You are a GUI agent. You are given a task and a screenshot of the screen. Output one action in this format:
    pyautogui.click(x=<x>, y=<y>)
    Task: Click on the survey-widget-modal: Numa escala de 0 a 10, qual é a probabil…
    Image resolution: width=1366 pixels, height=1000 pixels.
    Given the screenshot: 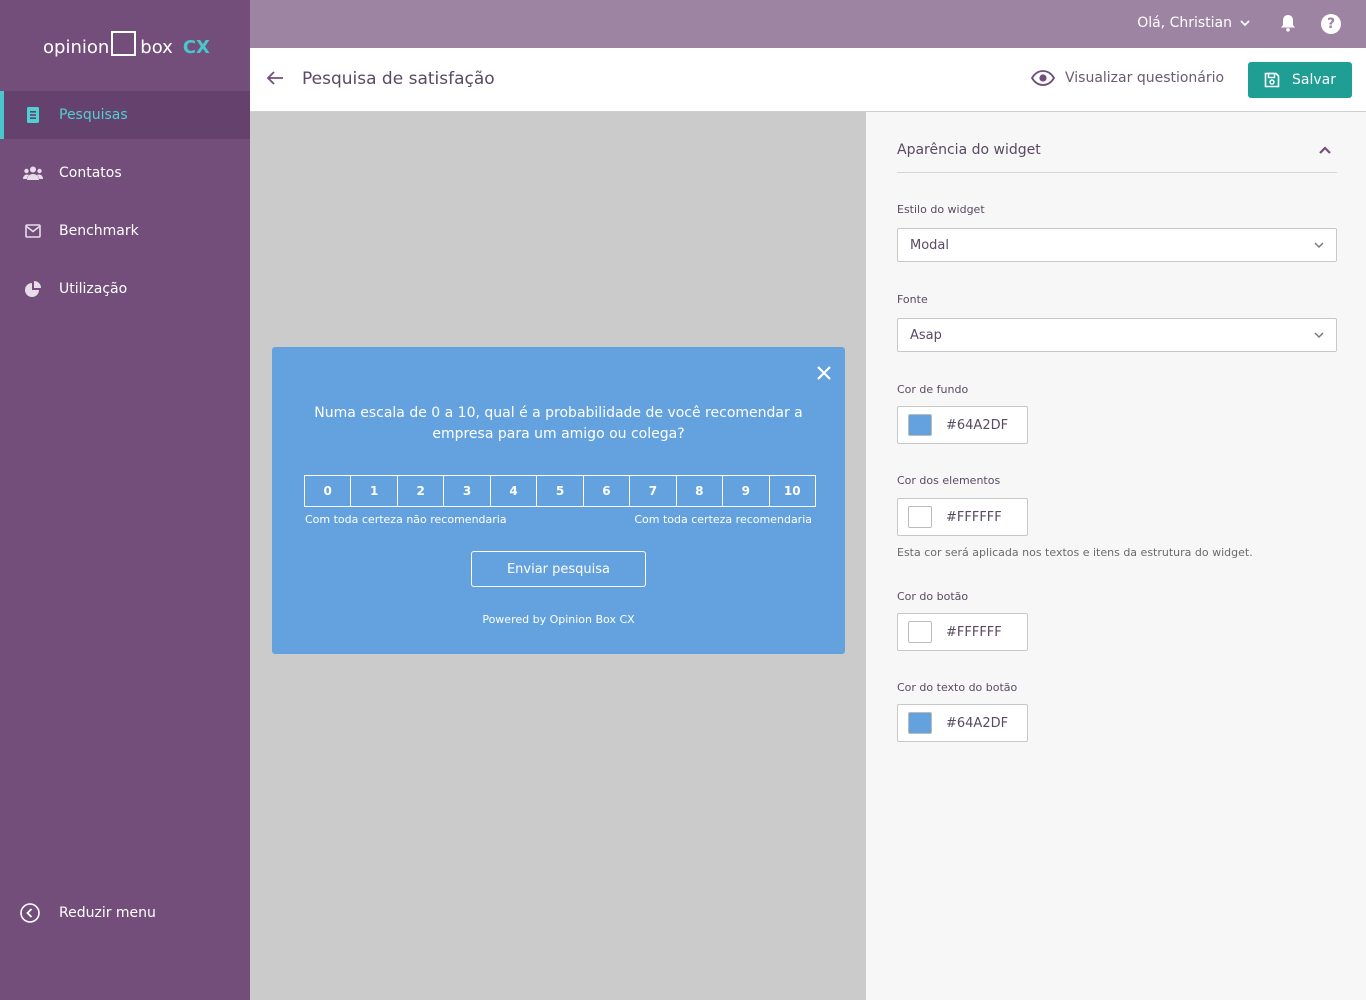 What is the action you would take?
    pyautogui.click(x=558, y=500)
    